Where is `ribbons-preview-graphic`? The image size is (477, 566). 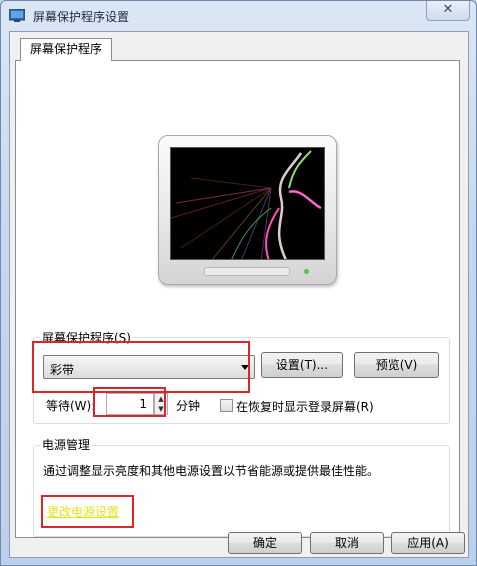 ribbons-preview-graphic is located at coordinates (246, 204).